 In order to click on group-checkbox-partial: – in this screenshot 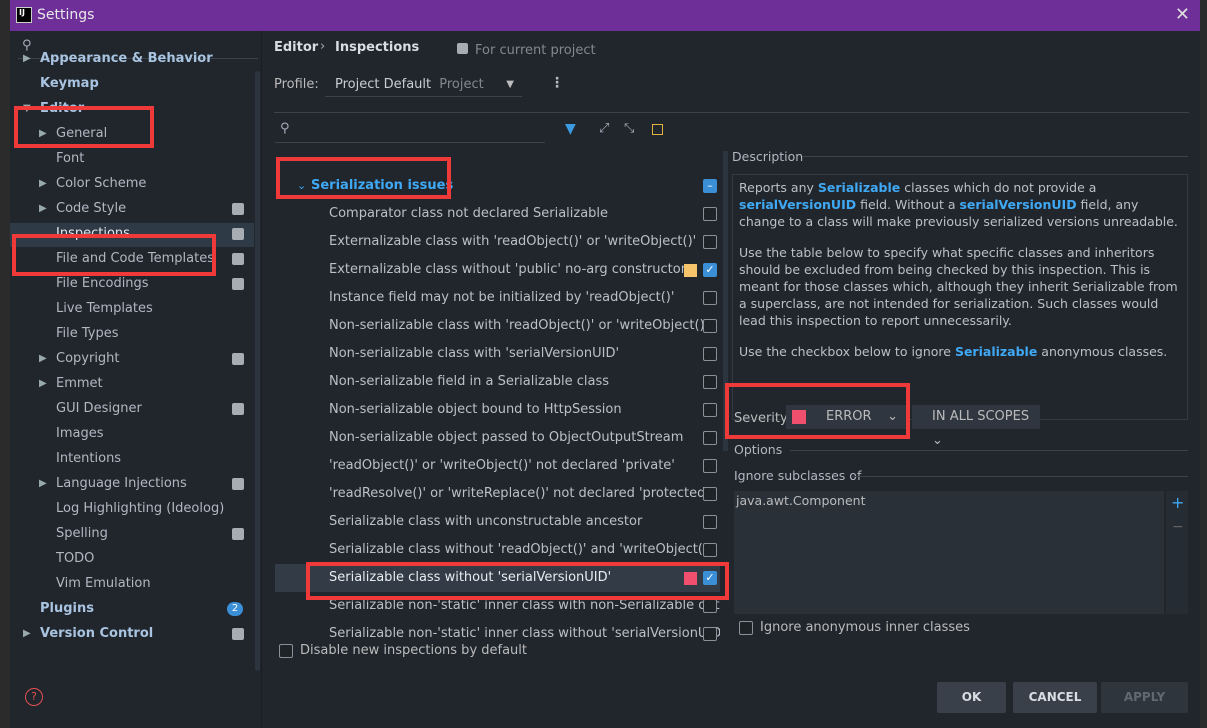, I will do `click(710, 186)`.